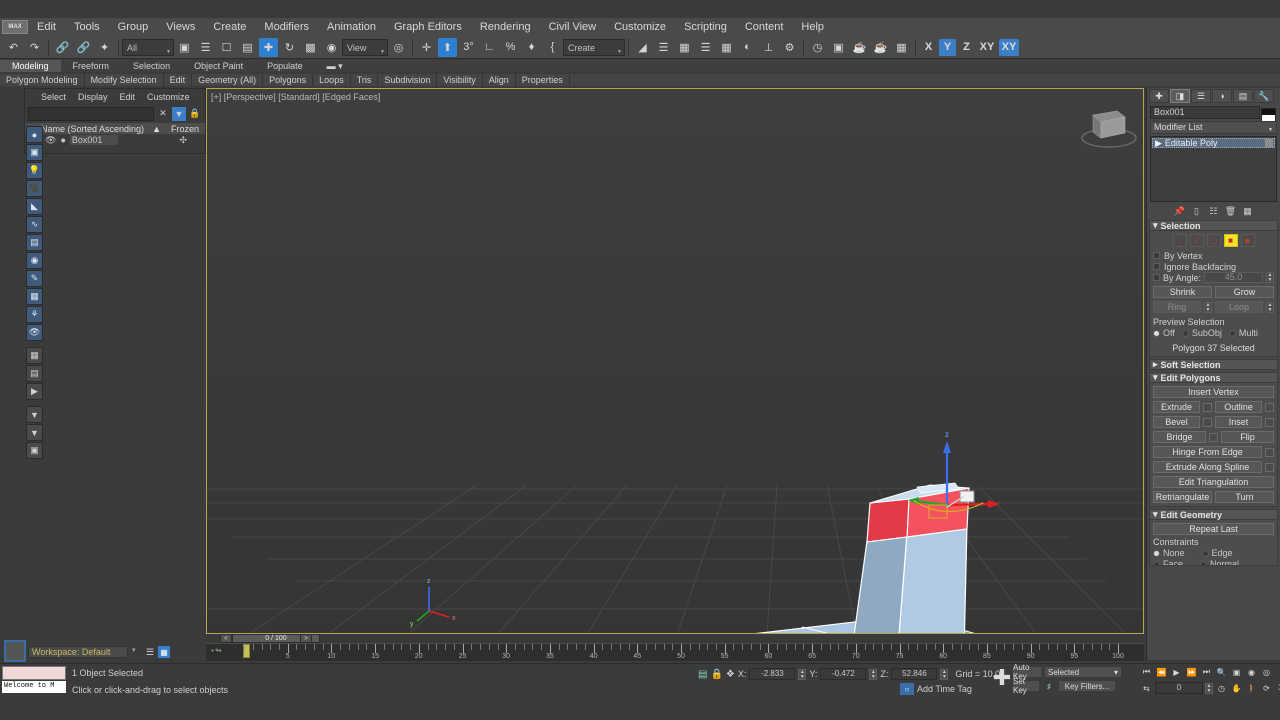 The image size is (1280, 720). What do you see at coordinates (730, 674) in the screenshot?
I see `absolute-relative-toggle-icon: ❖` at bounding box center [730, 674].